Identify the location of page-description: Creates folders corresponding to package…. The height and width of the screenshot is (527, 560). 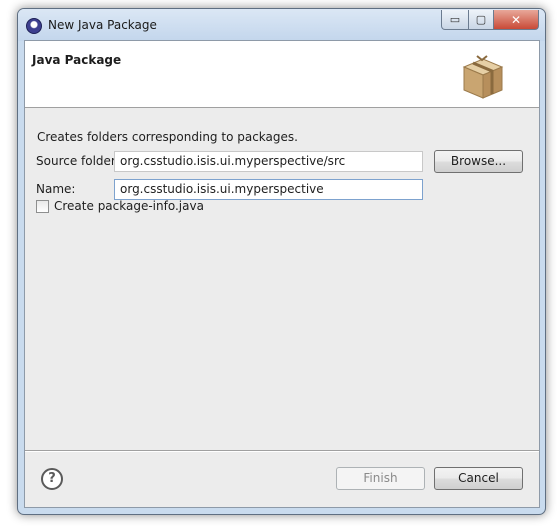
(167, 137).